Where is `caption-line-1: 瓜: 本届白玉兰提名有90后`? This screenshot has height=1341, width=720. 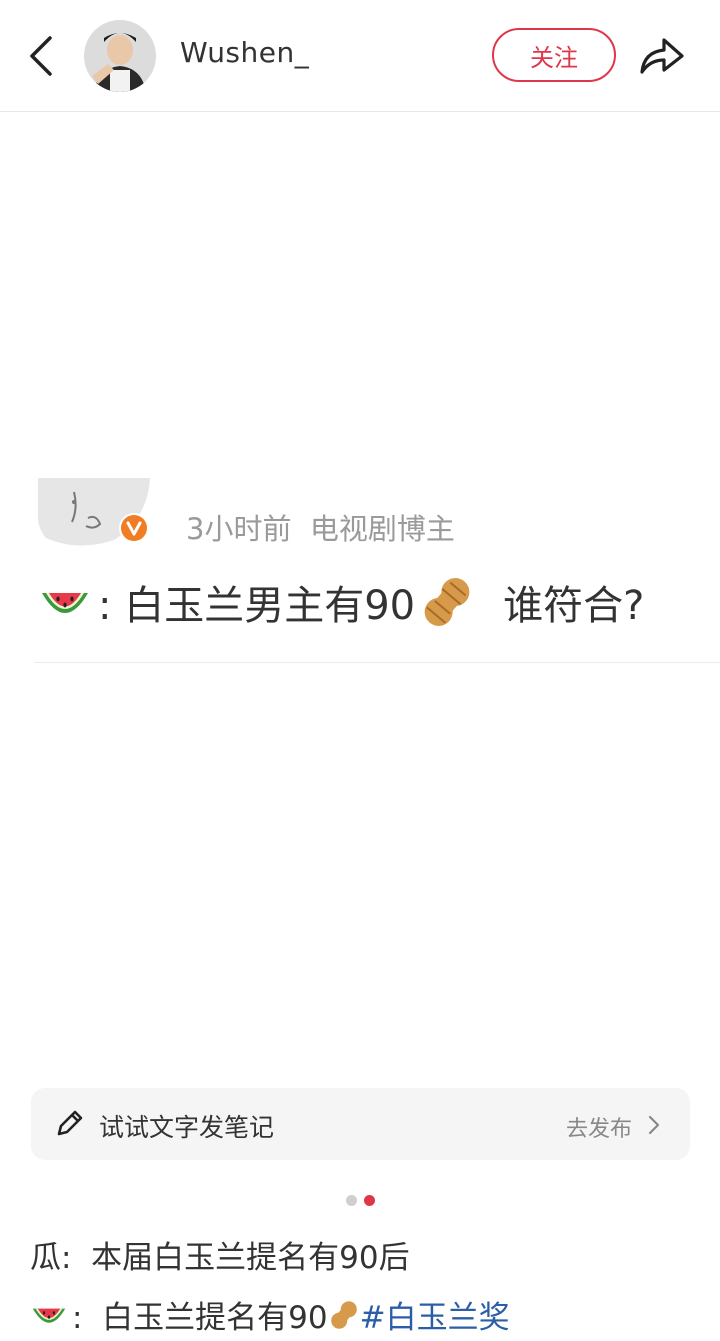
caption-line-1: 瓜: 本届白玉兰提名有90后 is located at coordinates (220, 1258).